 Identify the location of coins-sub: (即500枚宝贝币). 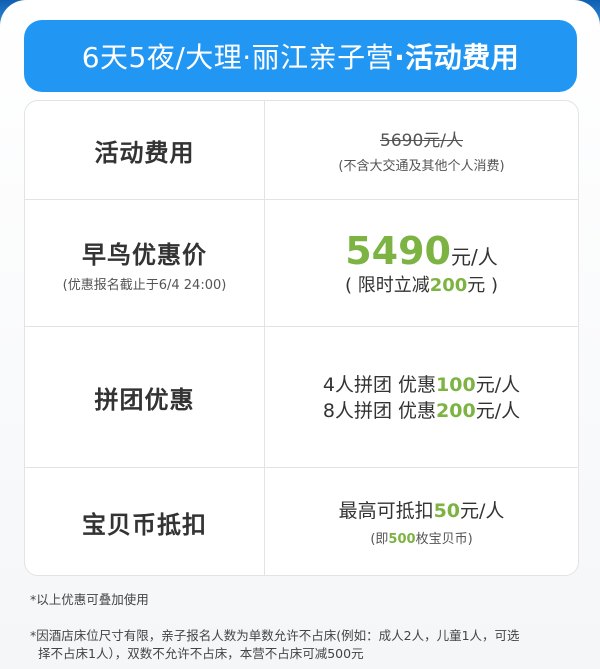
(421, 537).